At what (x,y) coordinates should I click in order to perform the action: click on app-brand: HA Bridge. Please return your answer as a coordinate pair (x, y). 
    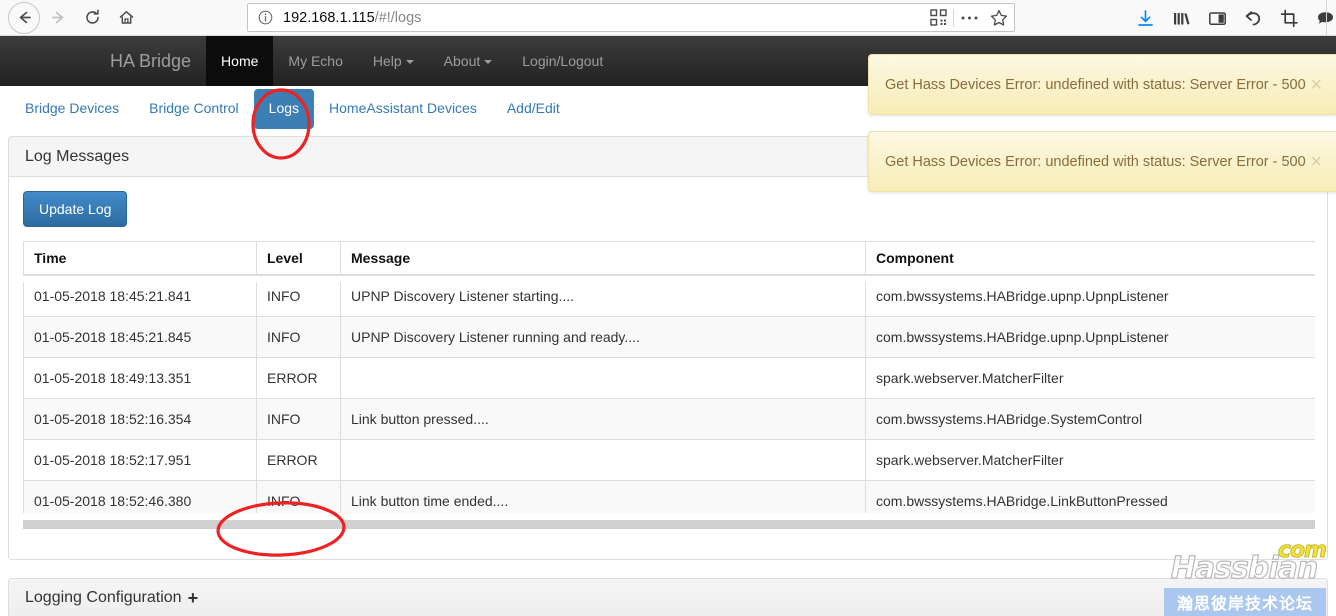
    Looking at the image, I should click on (150, 61).